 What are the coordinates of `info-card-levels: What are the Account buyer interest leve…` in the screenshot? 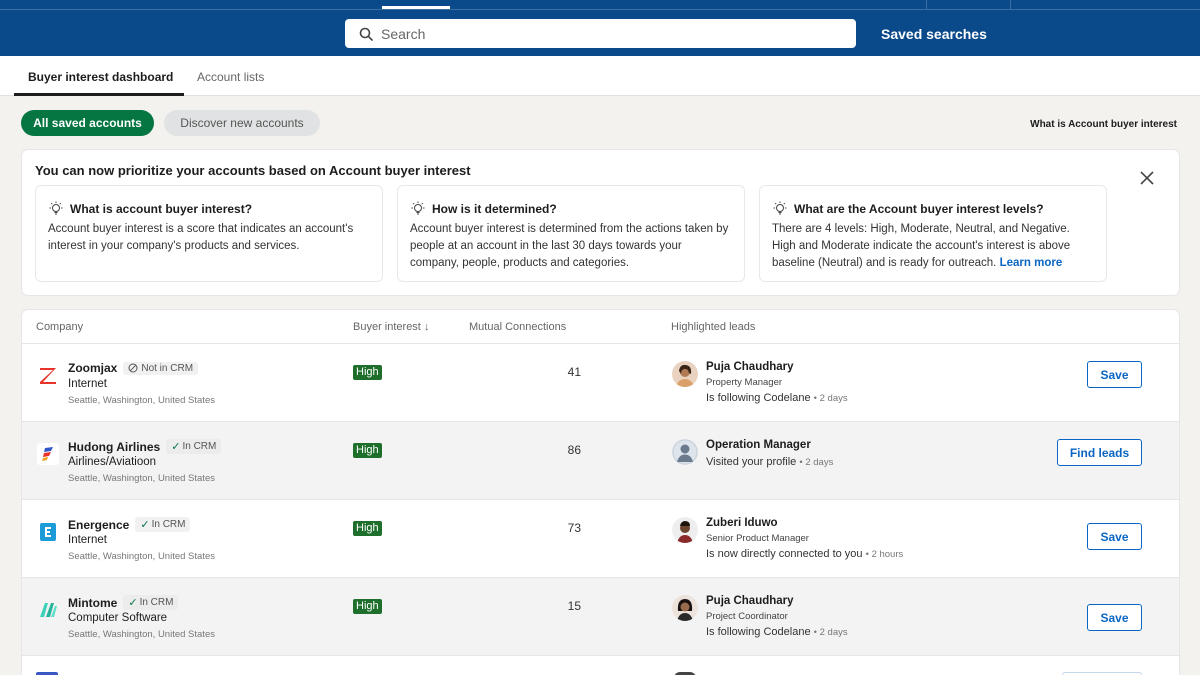 It's located at (933, 233).